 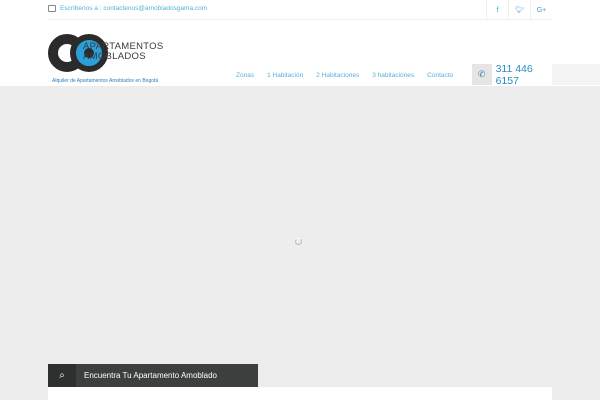 I want to click on envelope-icon, so click(x=52, y=8).